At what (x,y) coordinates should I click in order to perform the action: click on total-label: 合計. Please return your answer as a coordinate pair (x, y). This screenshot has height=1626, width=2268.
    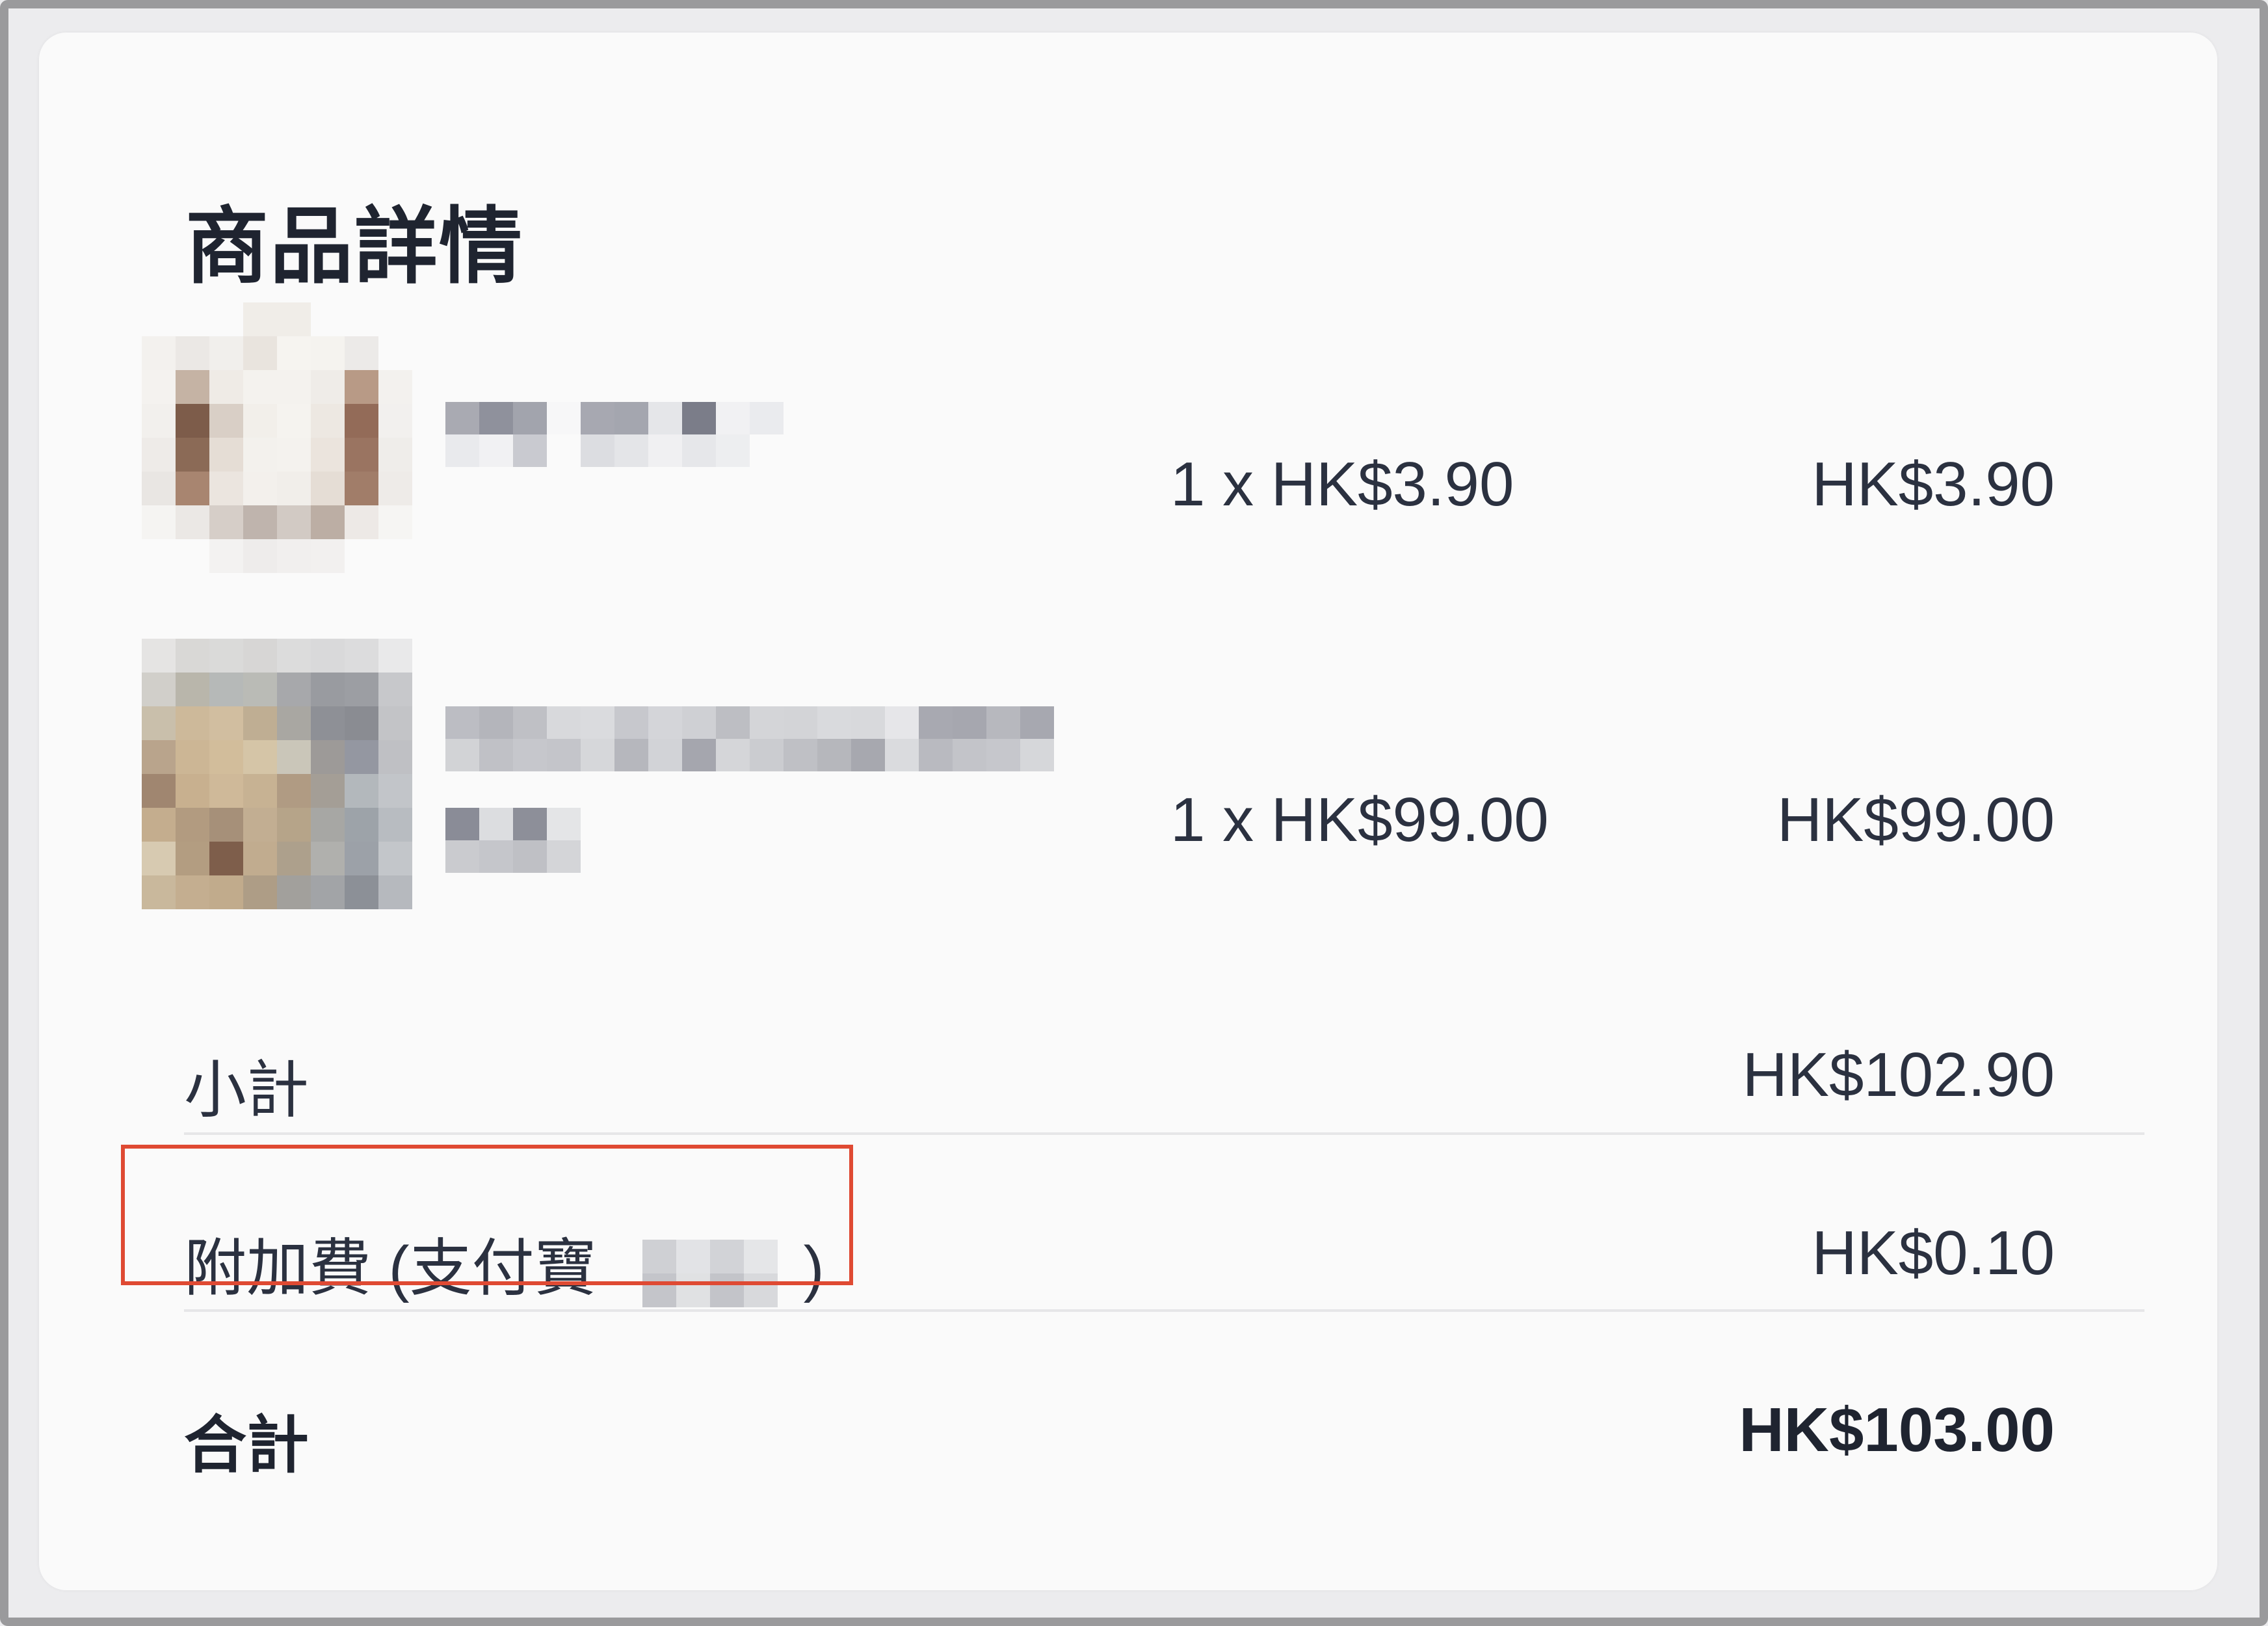
    Looking at the image, I should click on (246, 1445).